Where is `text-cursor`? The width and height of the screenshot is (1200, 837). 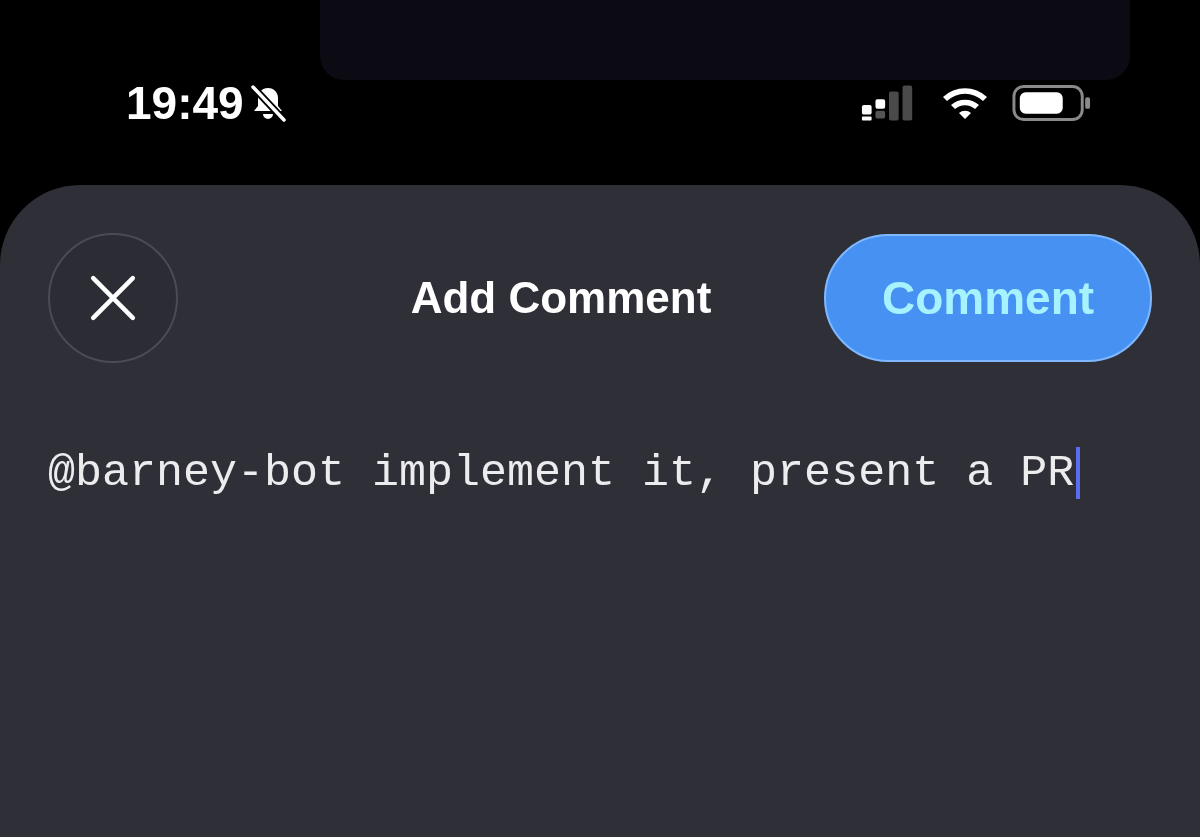 text-cursor is located at coordinates (1078, 473).